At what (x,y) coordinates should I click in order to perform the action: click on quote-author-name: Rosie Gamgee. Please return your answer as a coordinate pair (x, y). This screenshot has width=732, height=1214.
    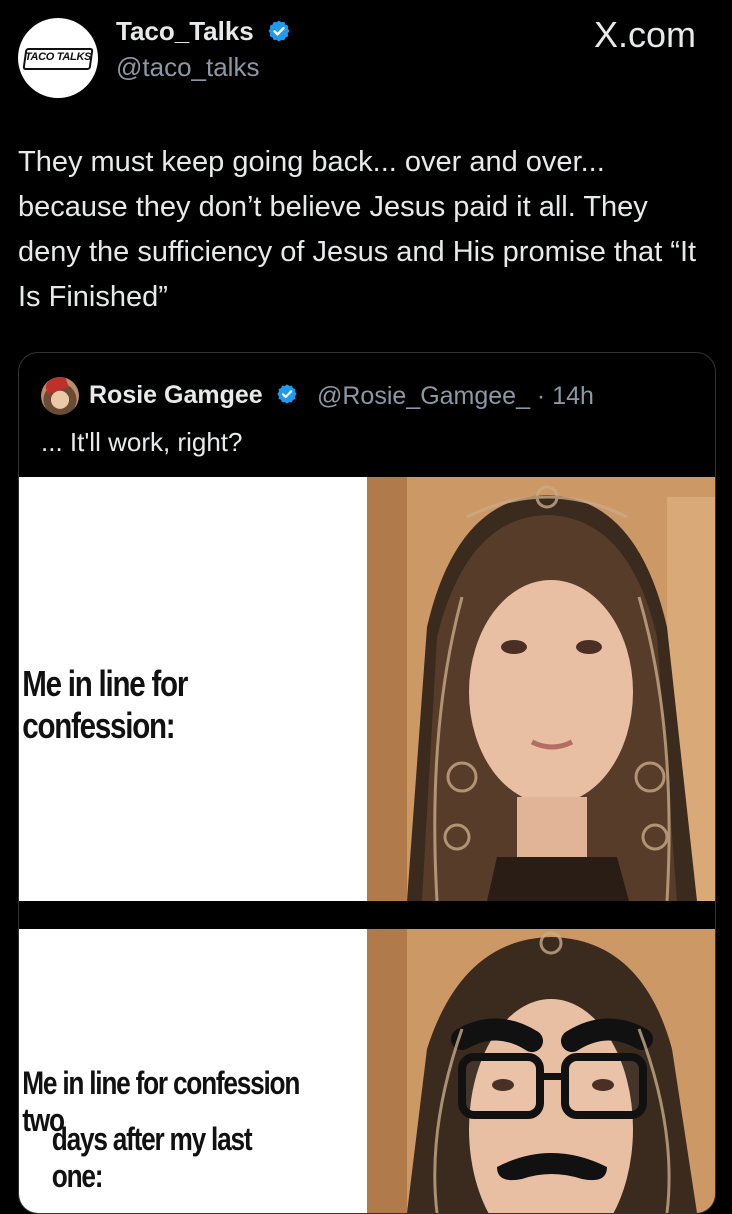
    Looking at the image, I should click on (193, 395).